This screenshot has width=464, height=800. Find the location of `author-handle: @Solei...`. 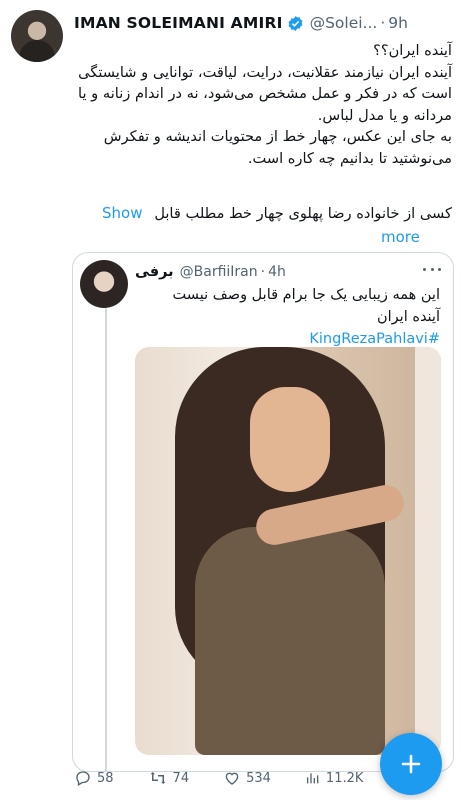

author-handle: @Solei... is located at coordinates (344, 23).